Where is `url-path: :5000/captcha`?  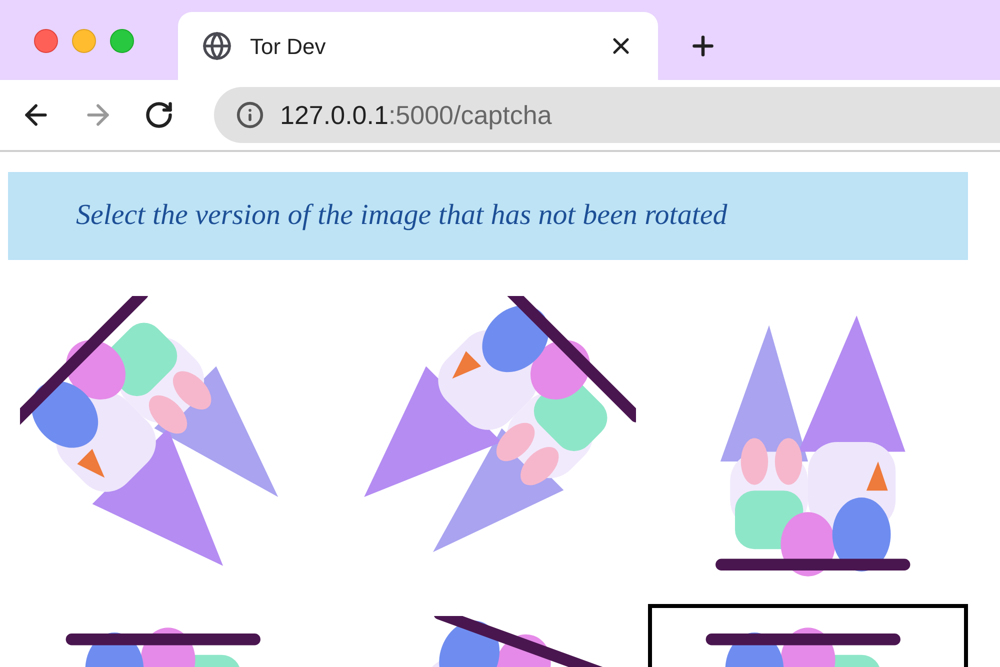
url-path: :5000/captcha is located at coordinates (470, 115).